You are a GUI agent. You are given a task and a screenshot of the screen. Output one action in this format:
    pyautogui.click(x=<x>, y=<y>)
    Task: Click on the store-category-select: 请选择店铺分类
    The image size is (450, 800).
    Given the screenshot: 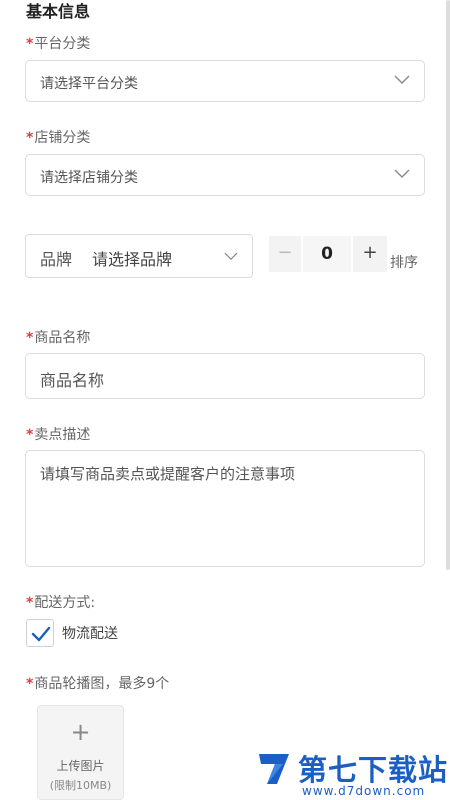 What is the action you would take?
    pyautogui.click(x=225, y=175)
    